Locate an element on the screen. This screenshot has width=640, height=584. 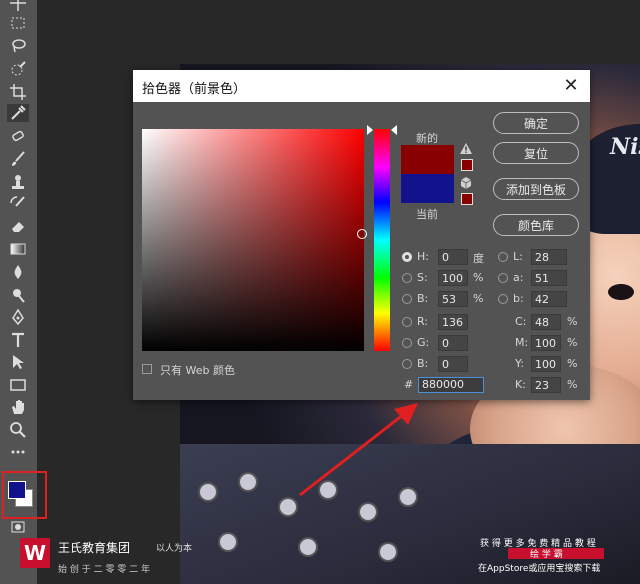
color-field-marker is located at coordinates (362, 234).